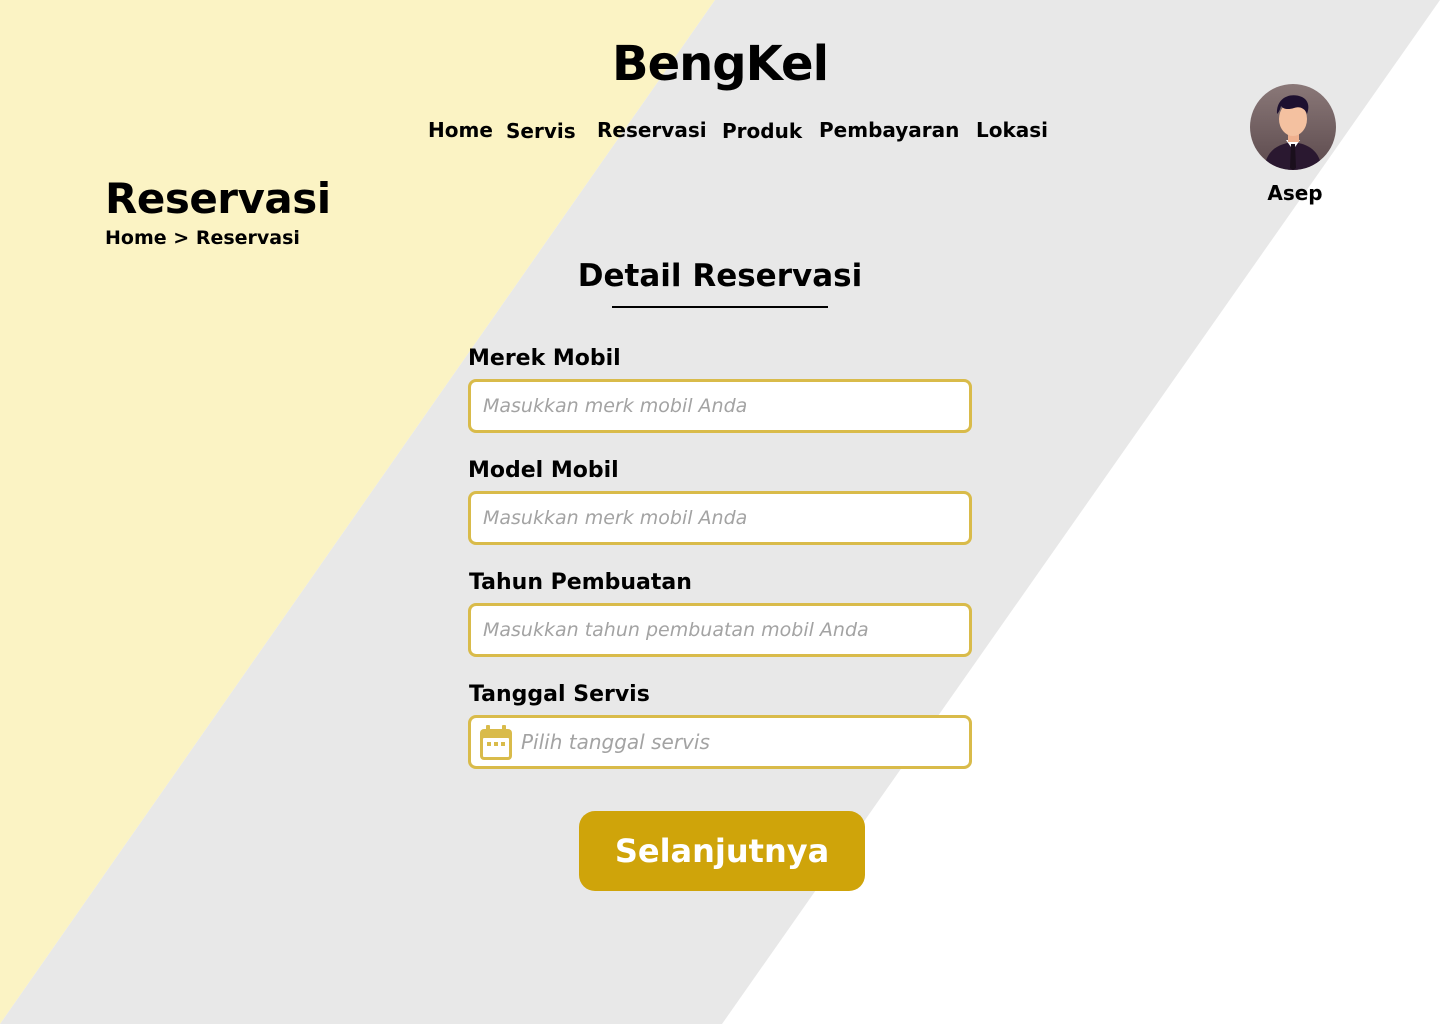 The height and width of the screenshot is (1024, 1440). I want to click on manufacture-year-input, so click(720, 630).